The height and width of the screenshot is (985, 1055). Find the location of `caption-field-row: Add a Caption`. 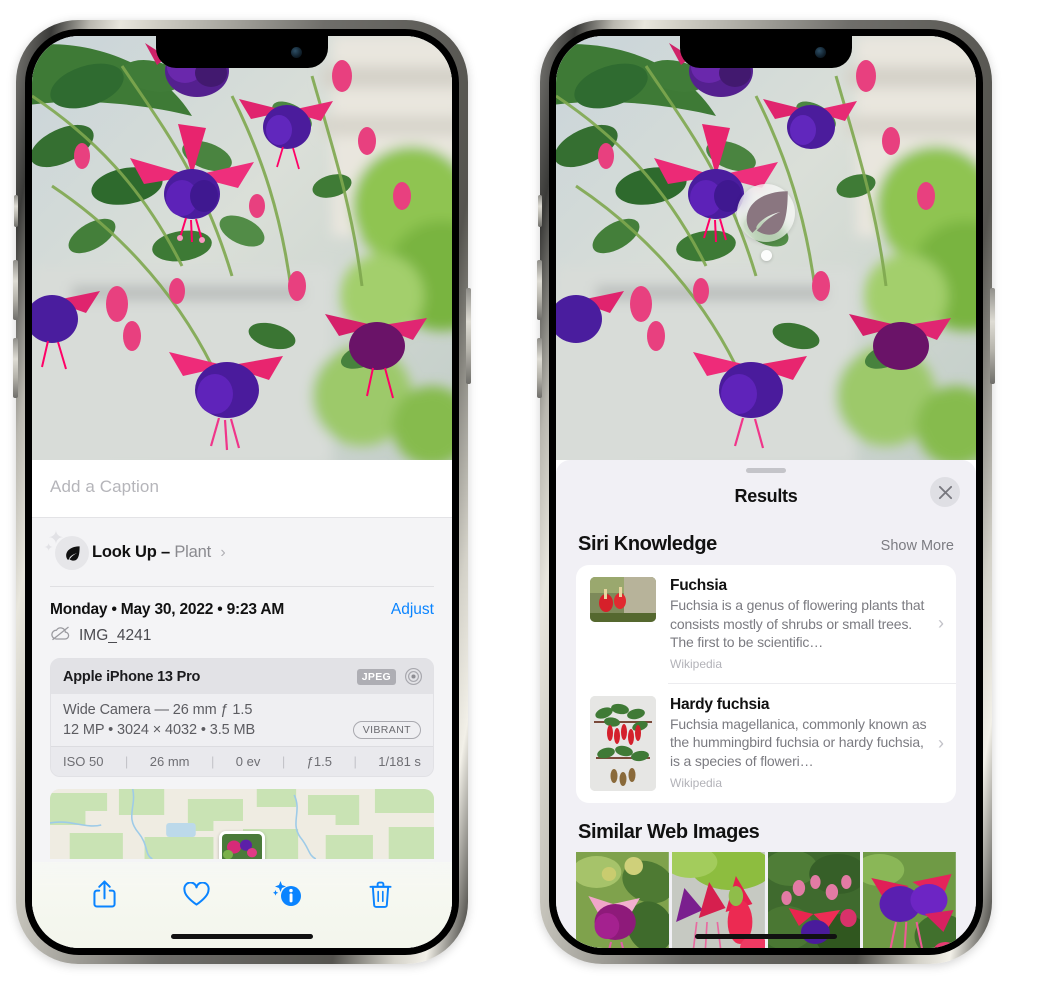

caption-field-row: Add a Caption is located at coordinates (242, 489).